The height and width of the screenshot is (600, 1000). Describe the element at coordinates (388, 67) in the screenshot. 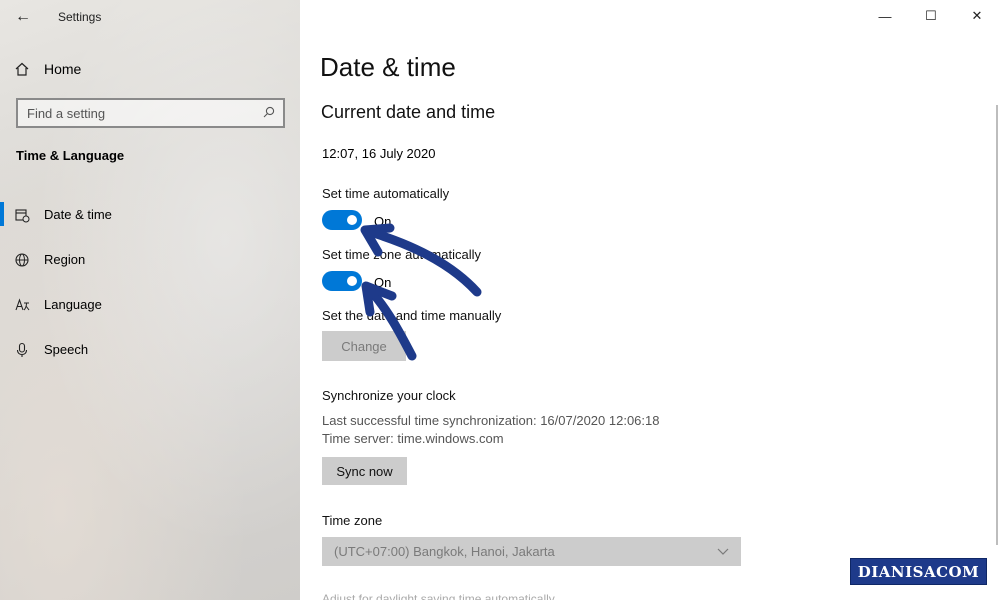

I see `page-title: Date & time` at that location.